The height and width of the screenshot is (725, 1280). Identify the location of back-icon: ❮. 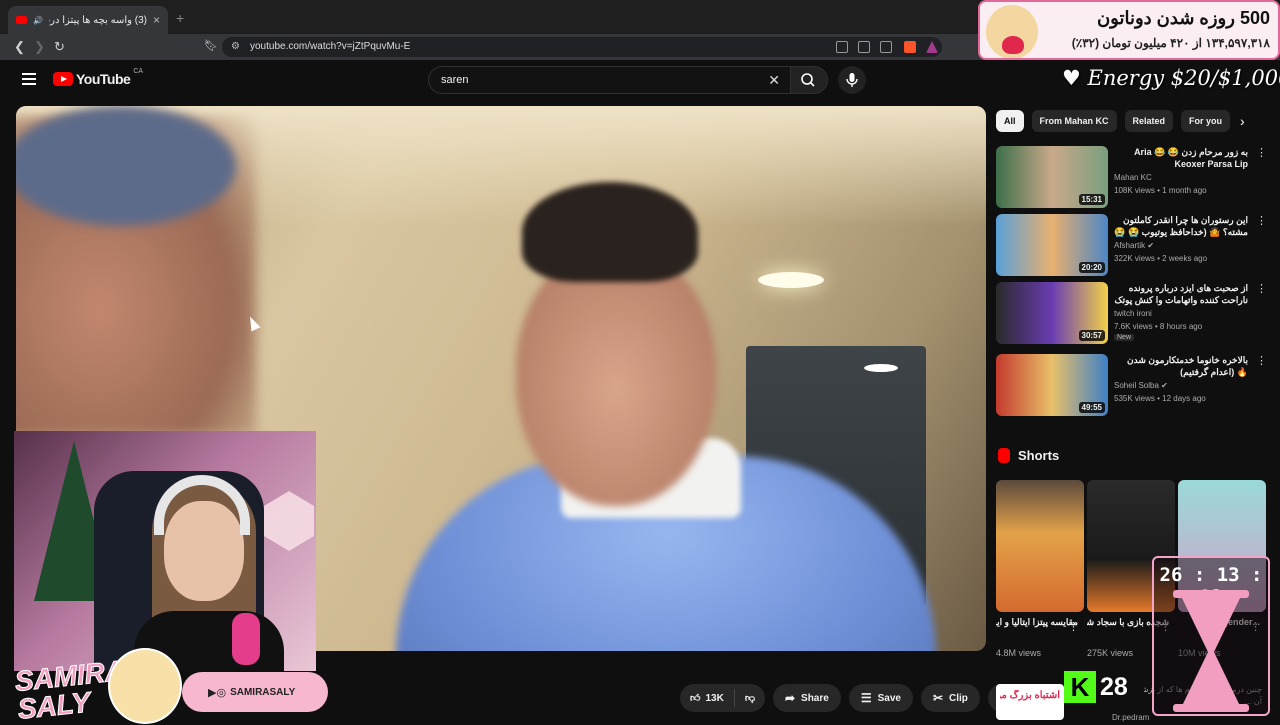
(19, 47).